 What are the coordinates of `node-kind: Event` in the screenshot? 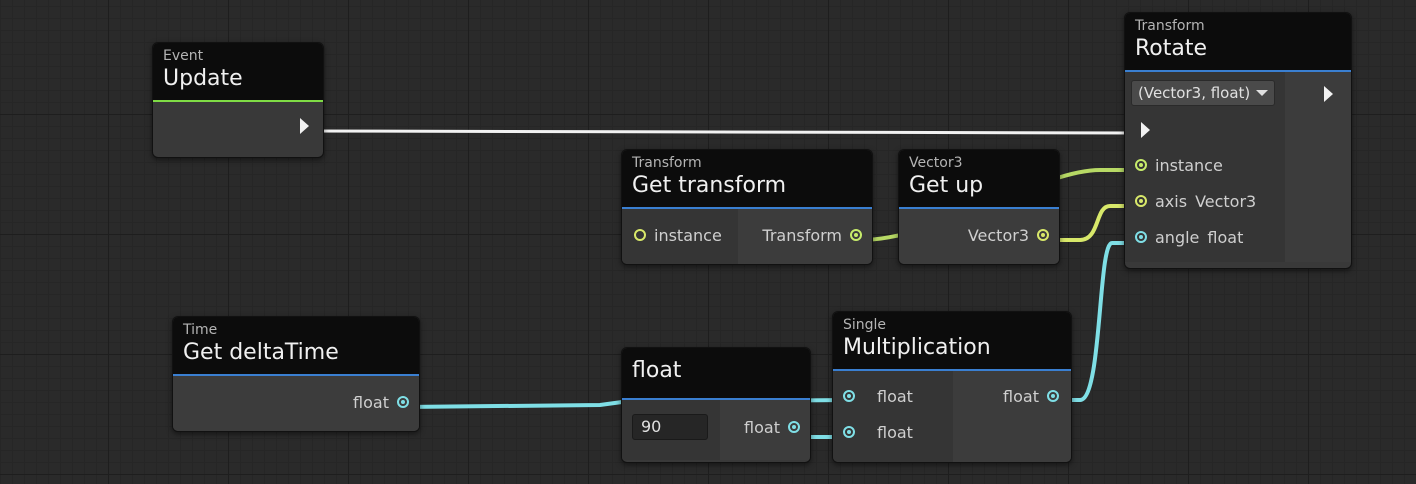 It's located at (183, 56).